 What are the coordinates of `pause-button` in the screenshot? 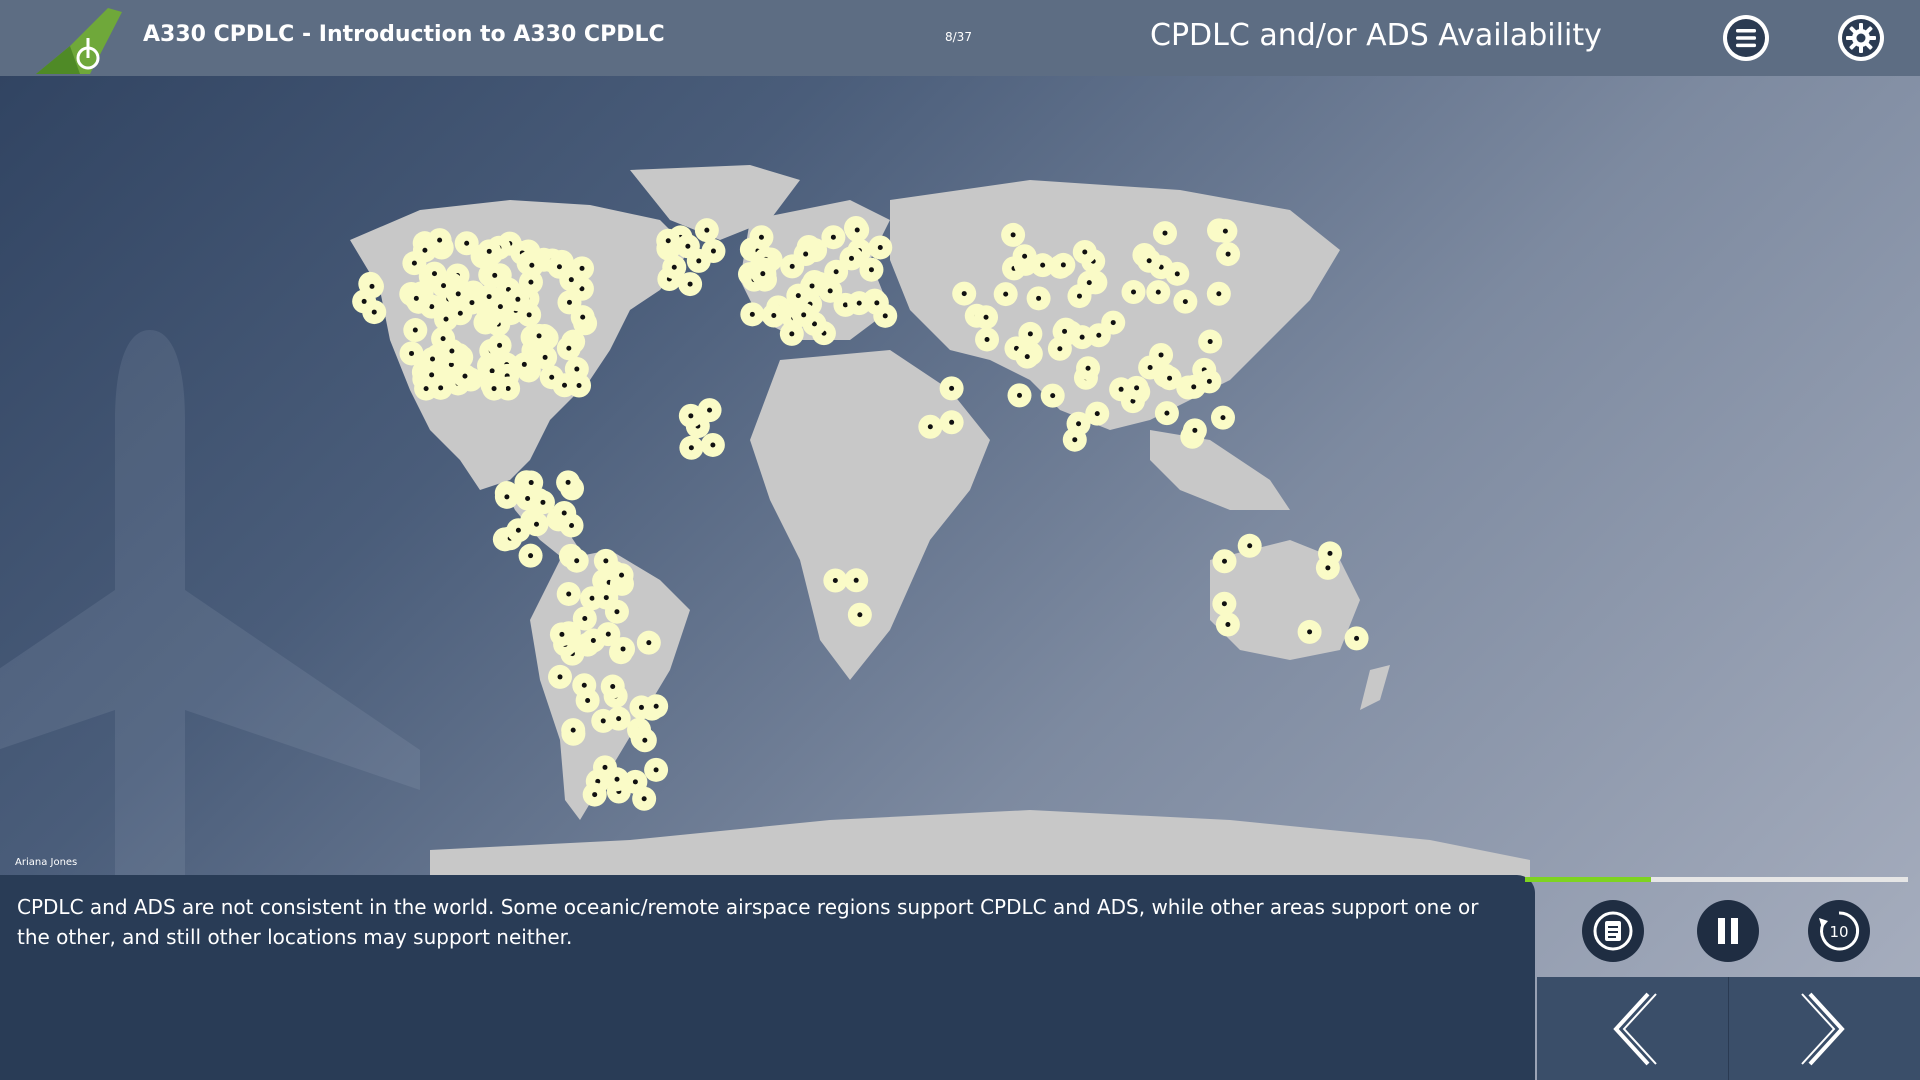 It's located at (1728, 931).